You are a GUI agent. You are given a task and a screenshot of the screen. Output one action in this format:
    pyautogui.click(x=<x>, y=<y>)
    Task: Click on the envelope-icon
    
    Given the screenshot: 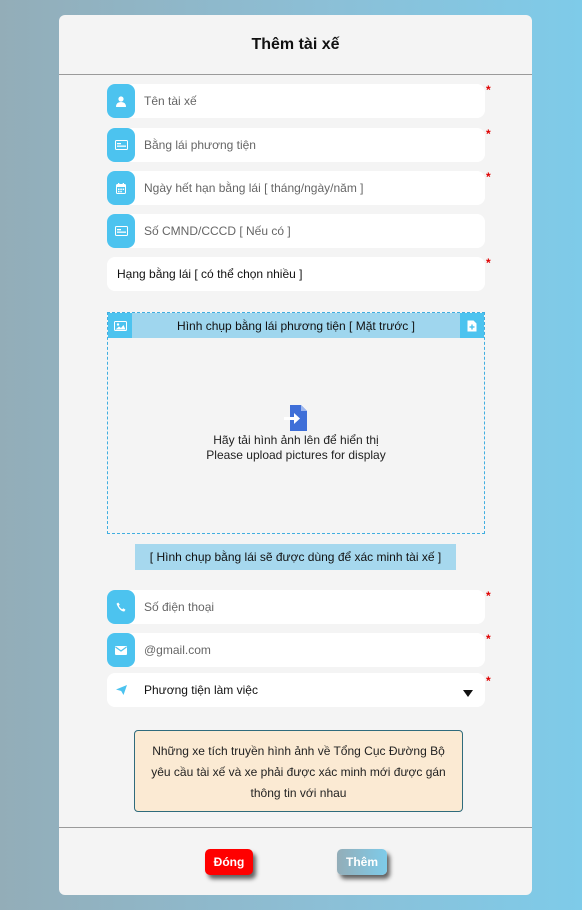 What is the action you would take?
    pyautogui.click(x=121, y=650)
    